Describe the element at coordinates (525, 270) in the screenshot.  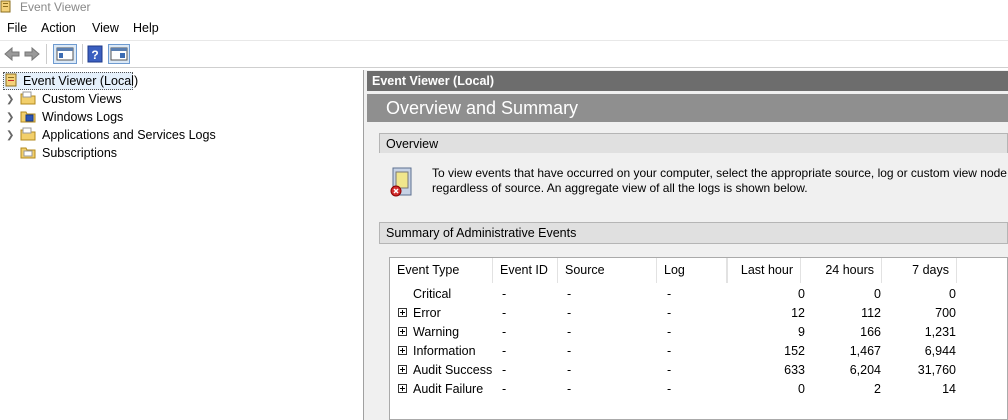
I see `column-header-event-id: Event ID` at that location.